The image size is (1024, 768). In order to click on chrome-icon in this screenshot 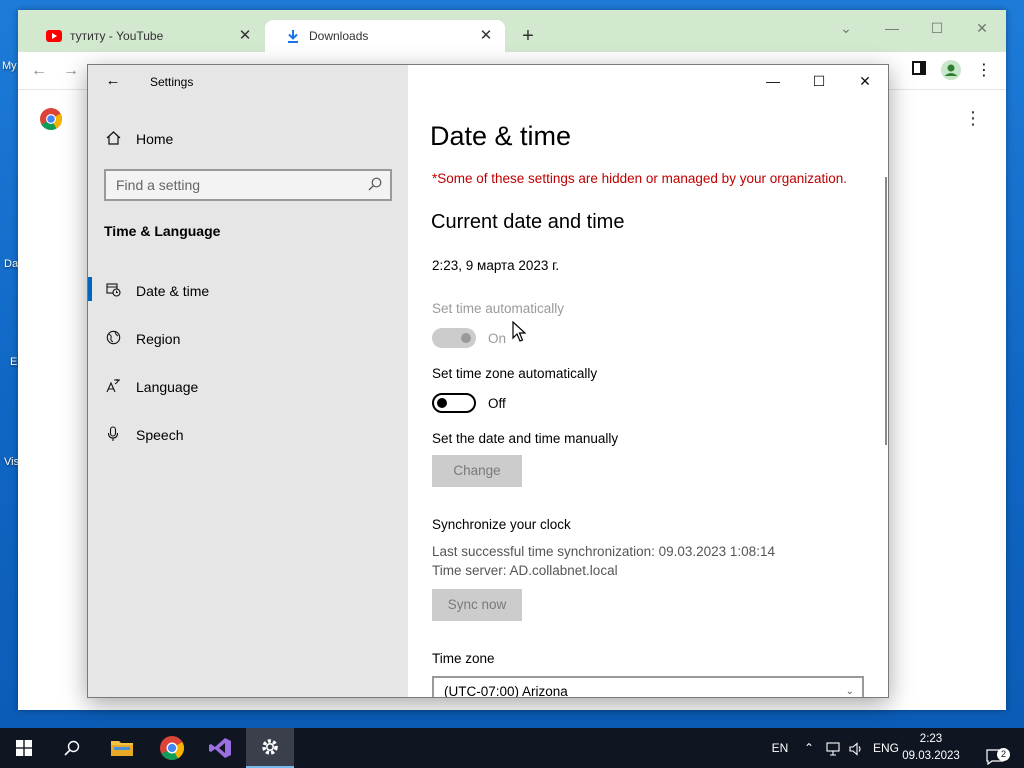, I will do `click(172, 748)`.